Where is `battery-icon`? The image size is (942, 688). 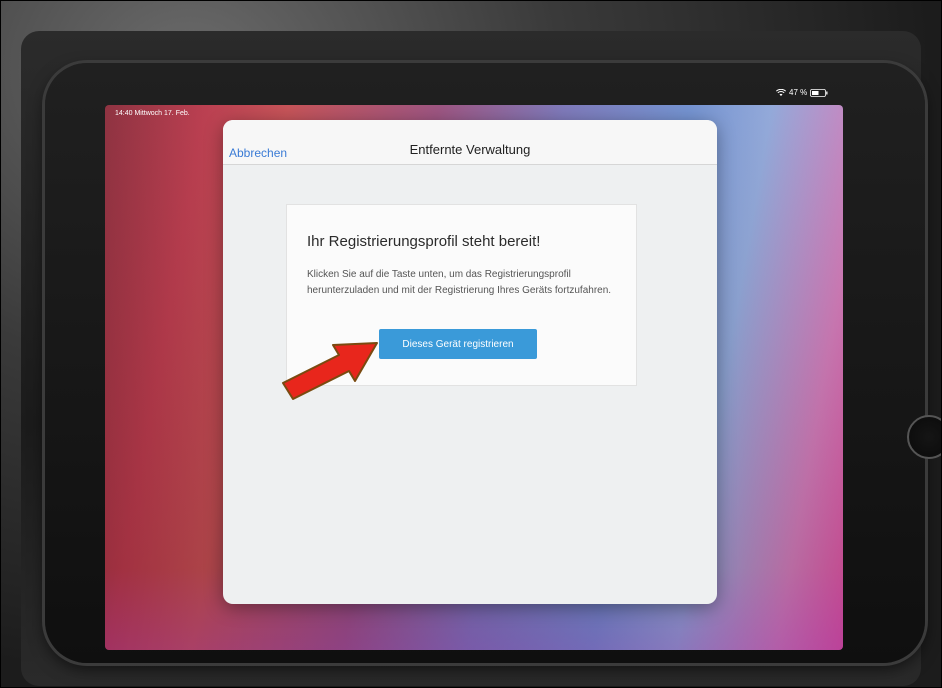 battery-icon is located at coordinates (819, 92).